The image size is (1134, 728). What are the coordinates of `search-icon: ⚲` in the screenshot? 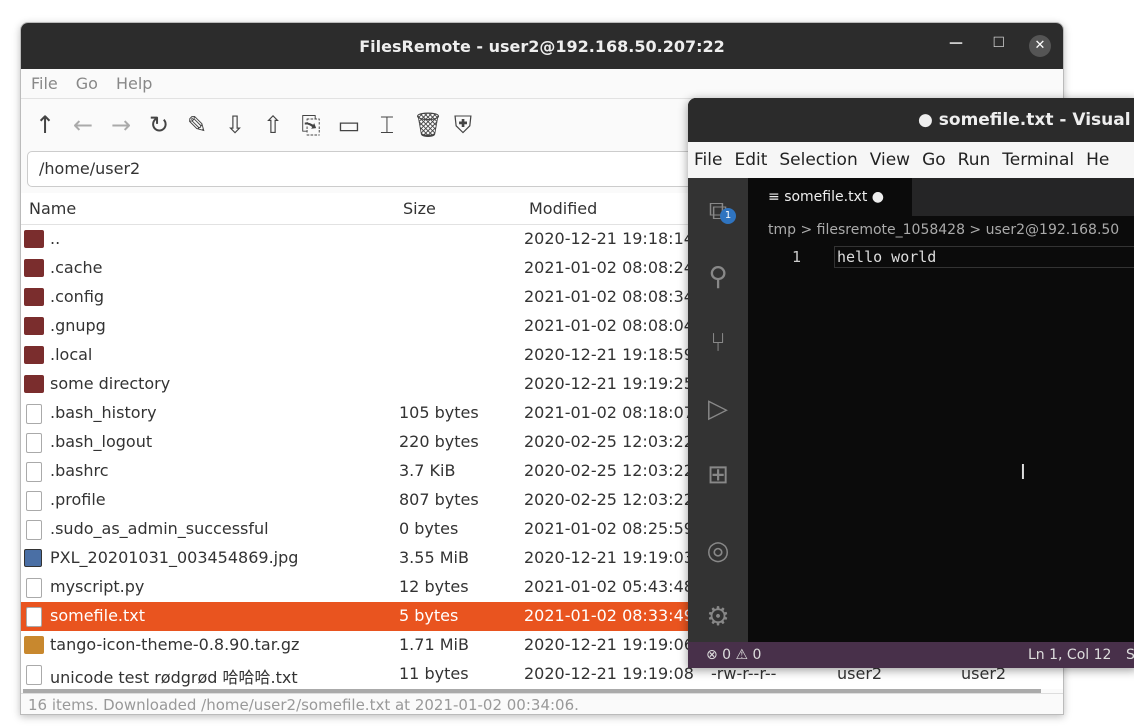 It's located at (718, 277).